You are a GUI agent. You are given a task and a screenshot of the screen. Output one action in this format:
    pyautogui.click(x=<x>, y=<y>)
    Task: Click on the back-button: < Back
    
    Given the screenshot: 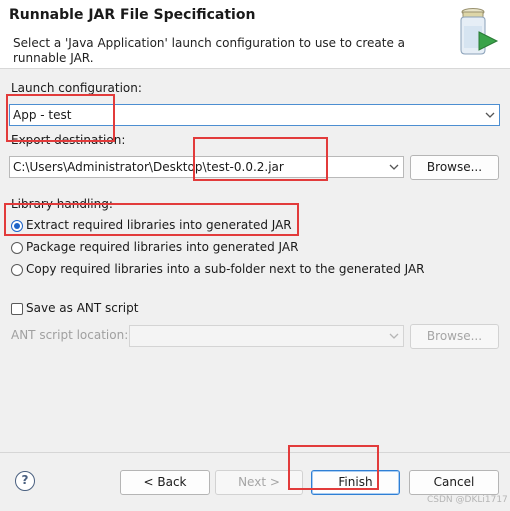 What is the action you would take?
    pyautogui.click(x=165, y=482)
    